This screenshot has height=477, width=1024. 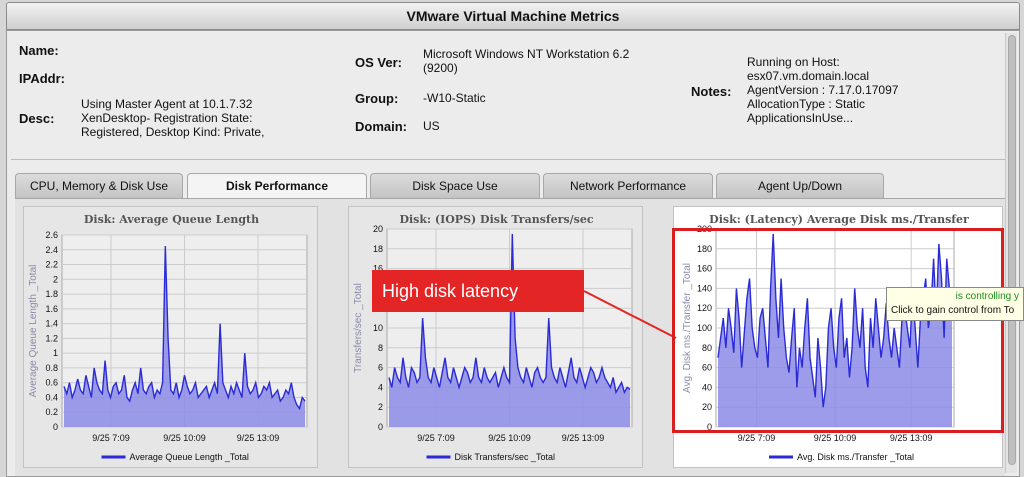 I want to click on desc-line-3: Registered, Desktop Kind: Private,, so click(x=173, y=132).